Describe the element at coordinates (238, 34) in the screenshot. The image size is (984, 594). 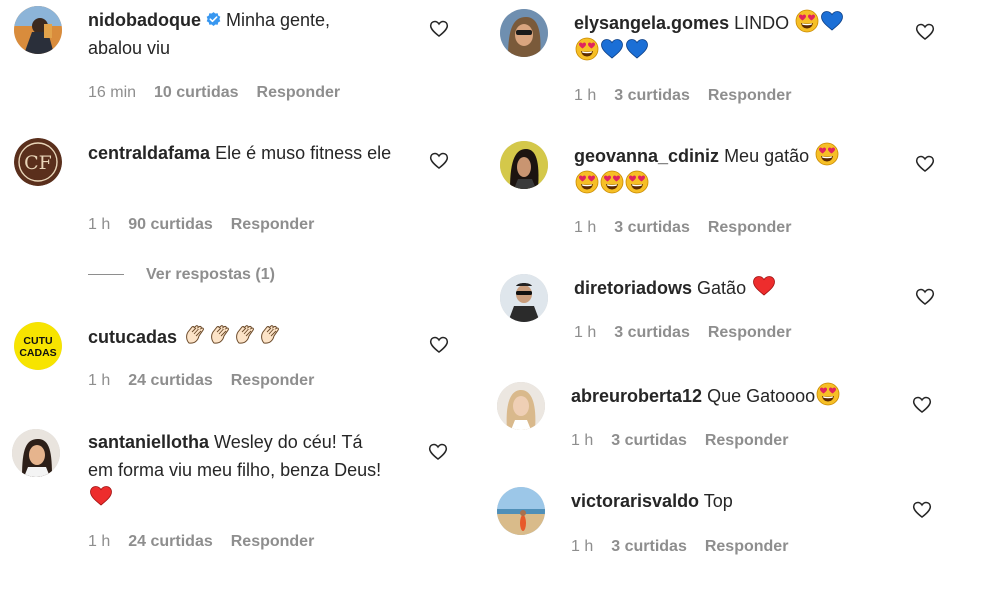
I see `comment-body: nidobadoque Minha gente, abalou viu` at that location.